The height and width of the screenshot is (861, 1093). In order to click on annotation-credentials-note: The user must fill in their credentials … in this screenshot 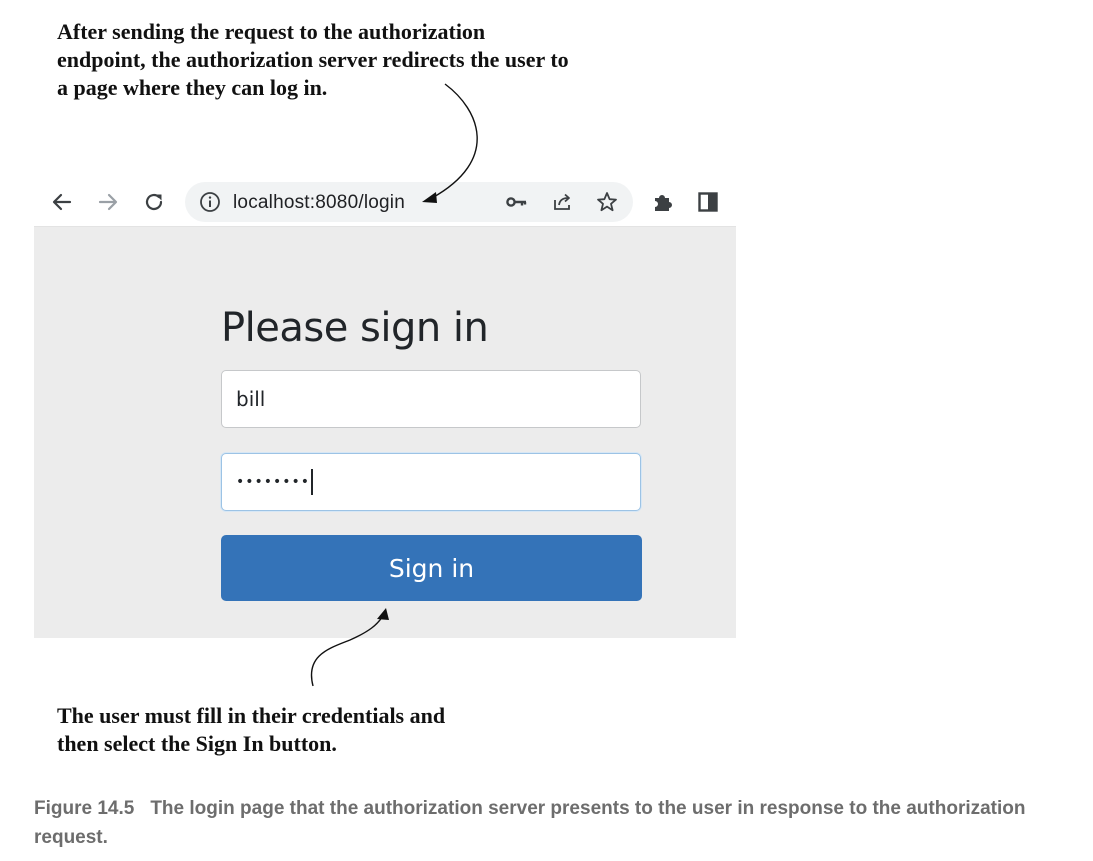, I will do `click(251, 729)`.